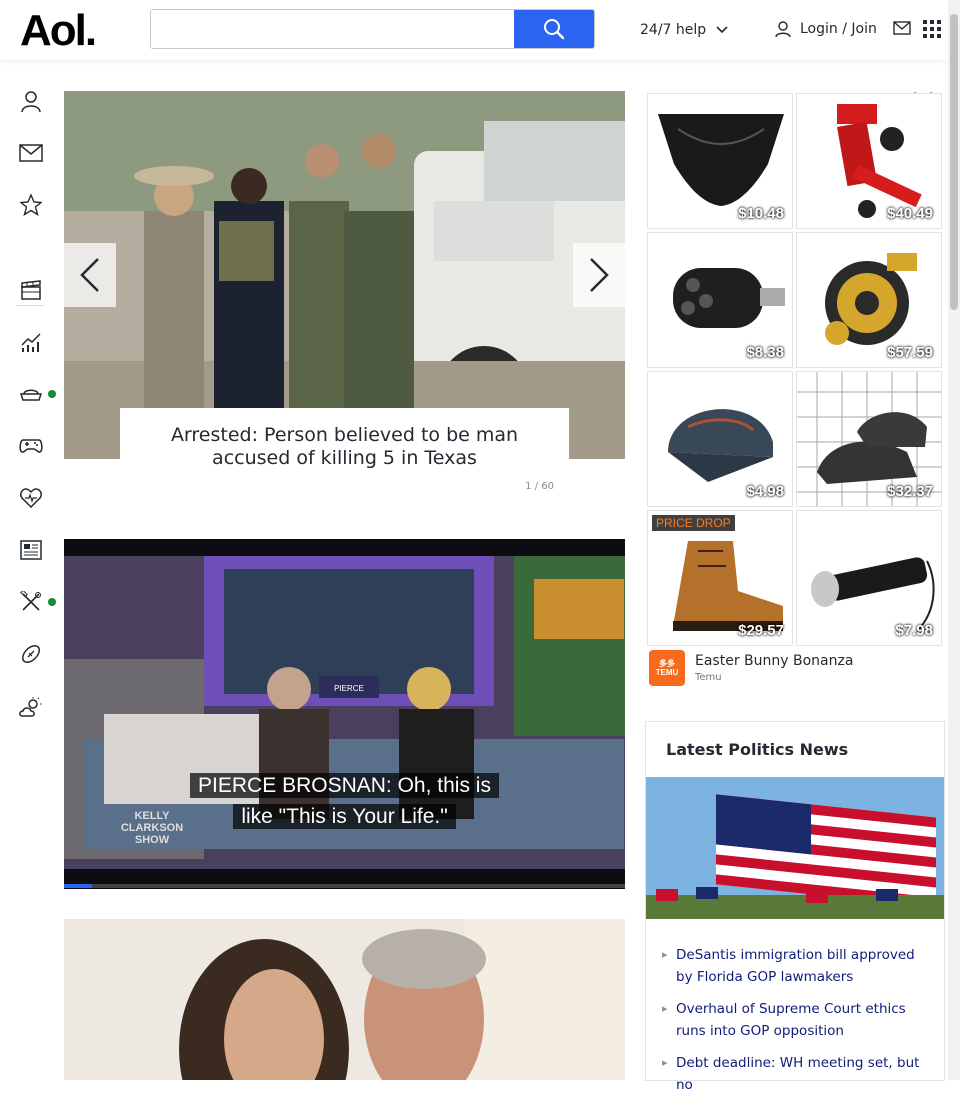  I want to click on ad-price: $29.57, so click(761, 630).